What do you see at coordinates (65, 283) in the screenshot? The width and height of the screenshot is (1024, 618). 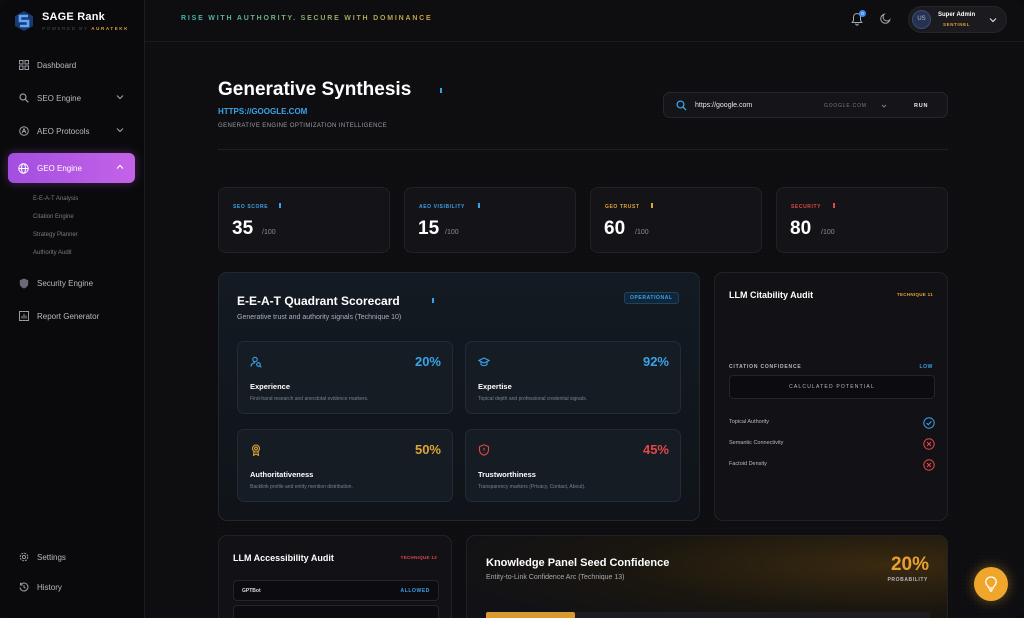 I see `sidebar-item-label: Security Engine` at bounding box center [65, 283].